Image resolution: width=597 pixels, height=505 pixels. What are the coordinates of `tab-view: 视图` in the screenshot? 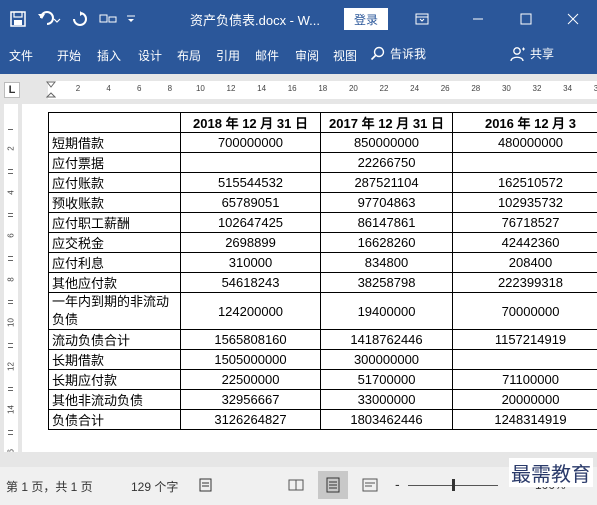 It's located at (345, 55).